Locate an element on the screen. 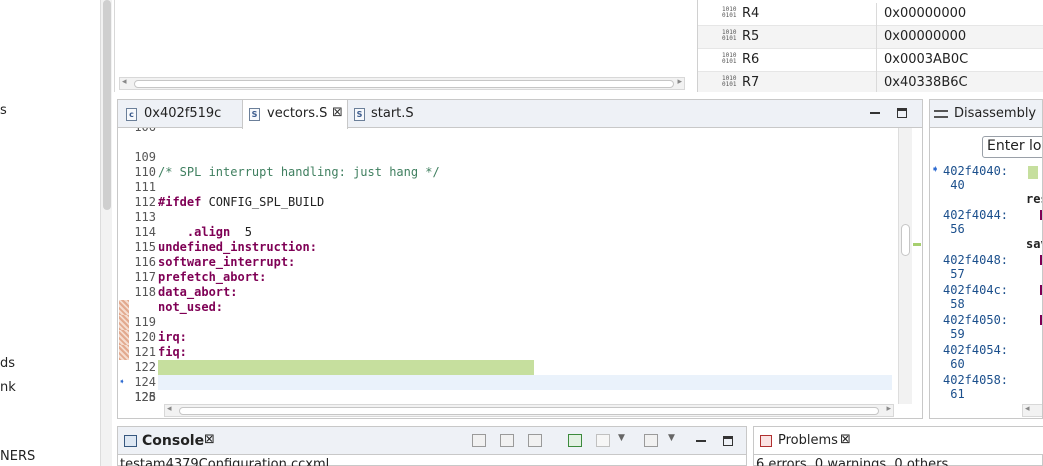 Image resolution: width=1043 pixels, height=466 pixels. code-line: 112 is located at coordinates (508, 194).